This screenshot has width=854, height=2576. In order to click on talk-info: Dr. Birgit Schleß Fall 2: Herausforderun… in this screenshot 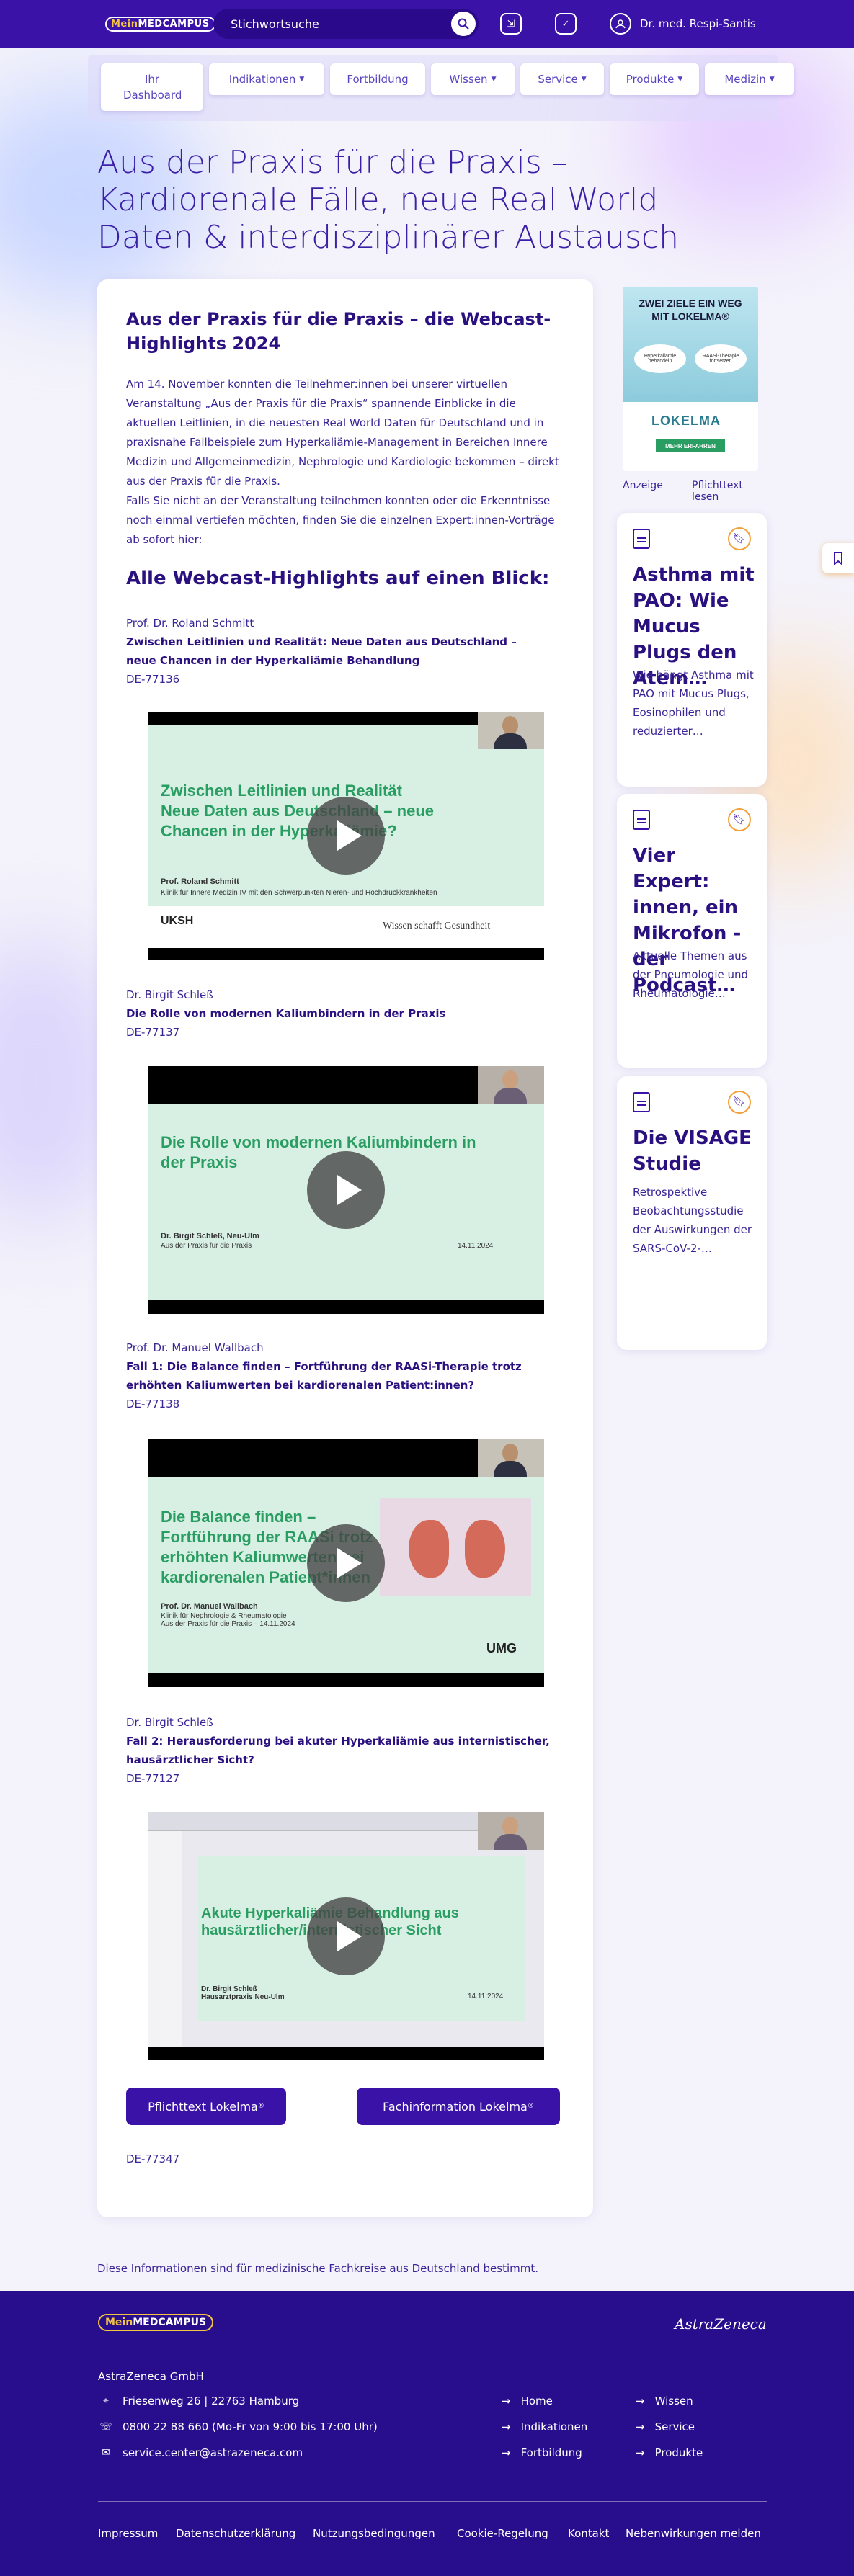, I will do `click(338, 1750)`.